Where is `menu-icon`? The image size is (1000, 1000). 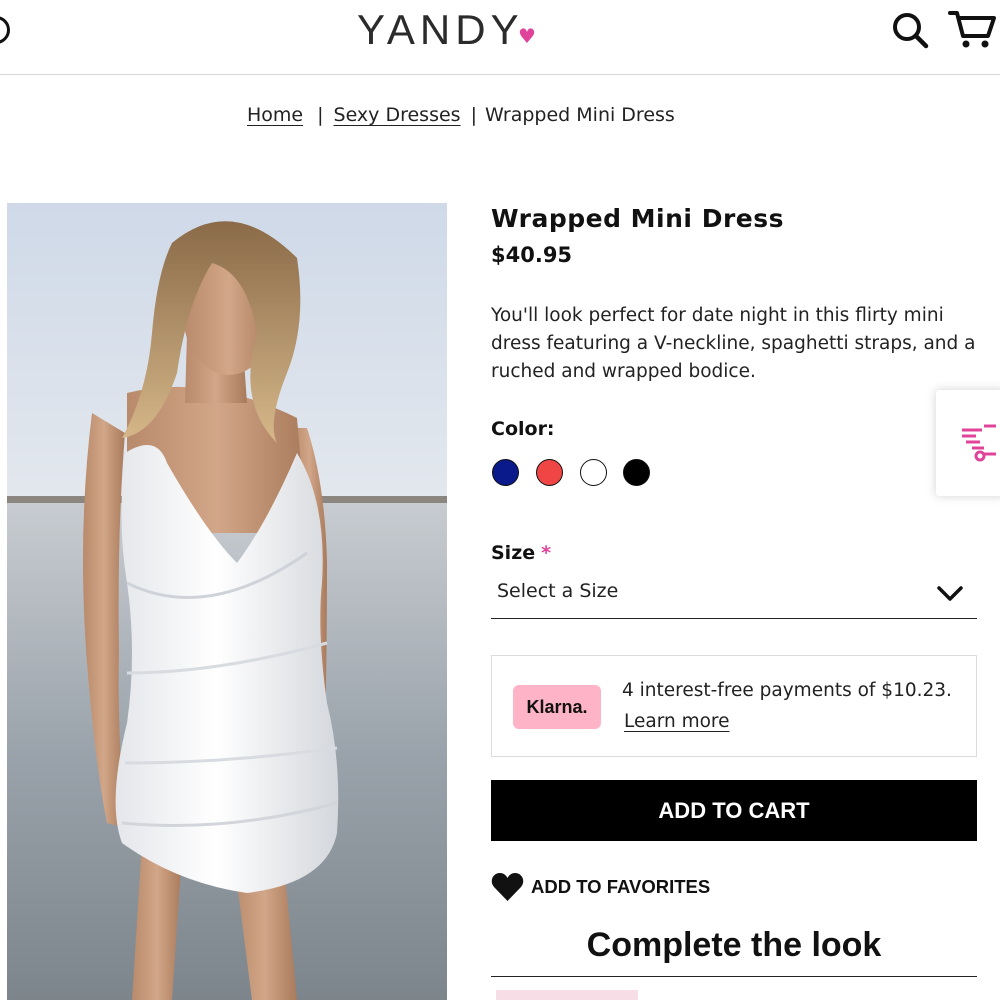 menu-icon is located at coordinates (5, 30).